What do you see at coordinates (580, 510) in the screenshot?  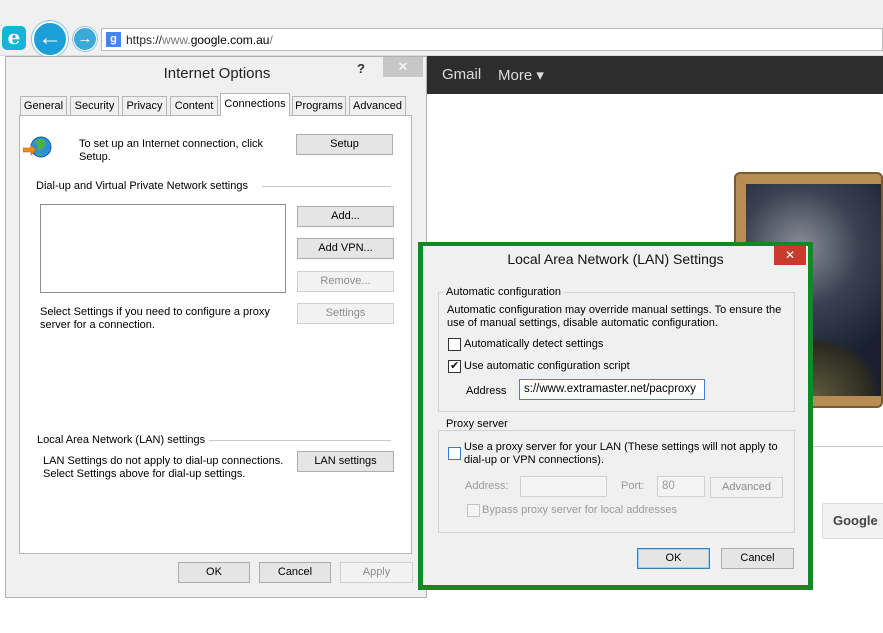 I see `bypass-local-label: Bypass proxy server for local addresses` at bounding box center [580, 510].